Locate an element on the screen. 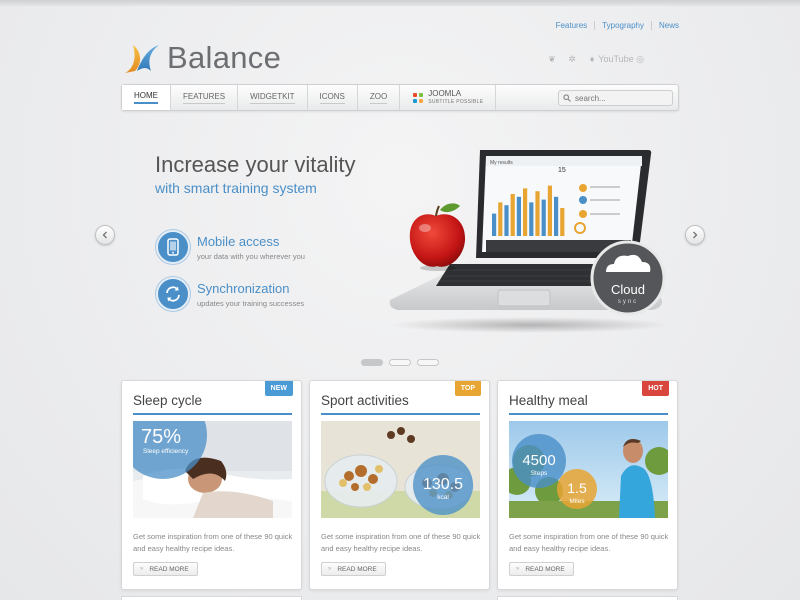 The height and width of the screenshot is (600, 800). logo-text: Balance is located at coordinates (224, 57).